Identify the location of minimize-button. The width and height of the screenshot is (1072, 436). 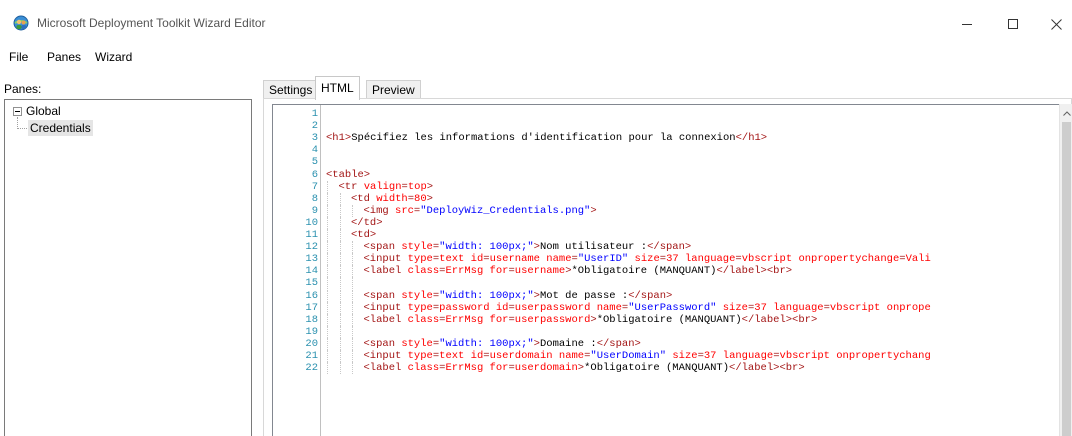
(967, 24).